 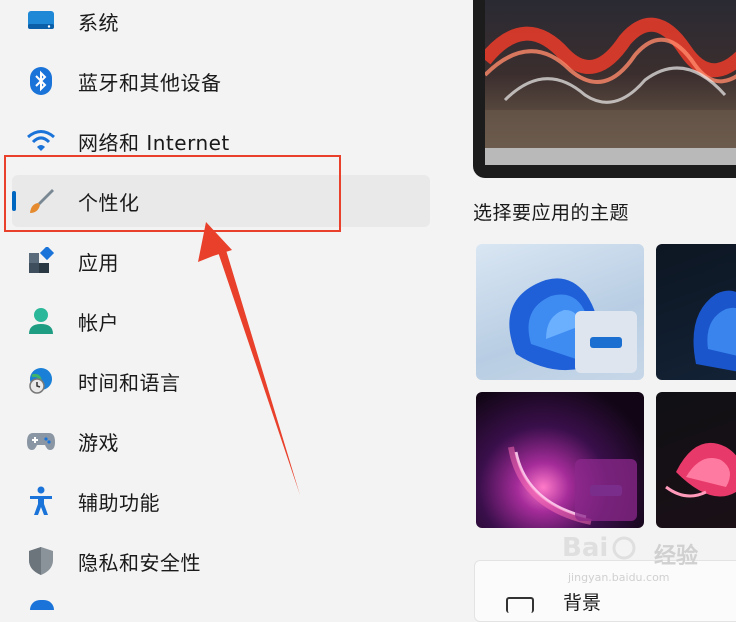 I want to click on sidebar-item-partial-icon, so click(x=42, y=605).